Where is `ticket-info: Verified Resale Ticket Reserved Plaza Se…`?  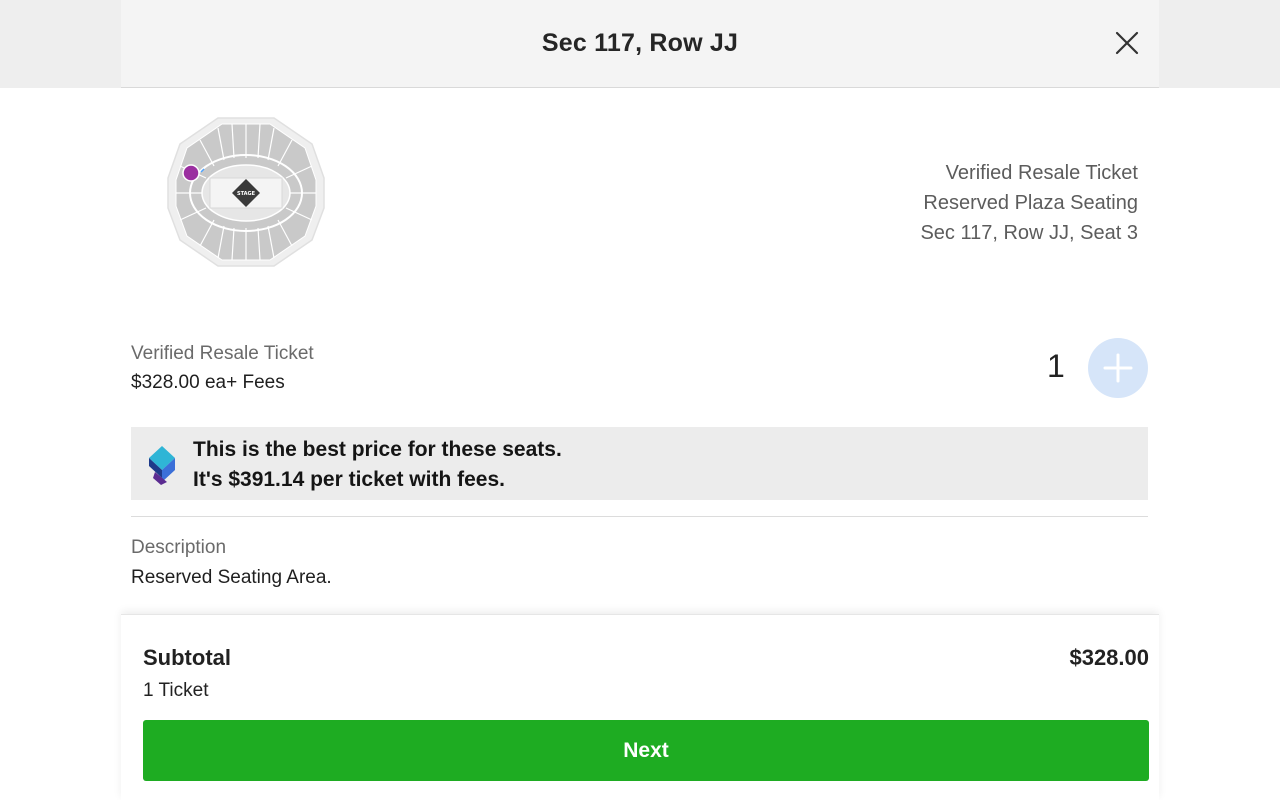 ticket-info: Verified Resale Ticket Reserved Plaza Se… is located at coordinates (1029, 203).